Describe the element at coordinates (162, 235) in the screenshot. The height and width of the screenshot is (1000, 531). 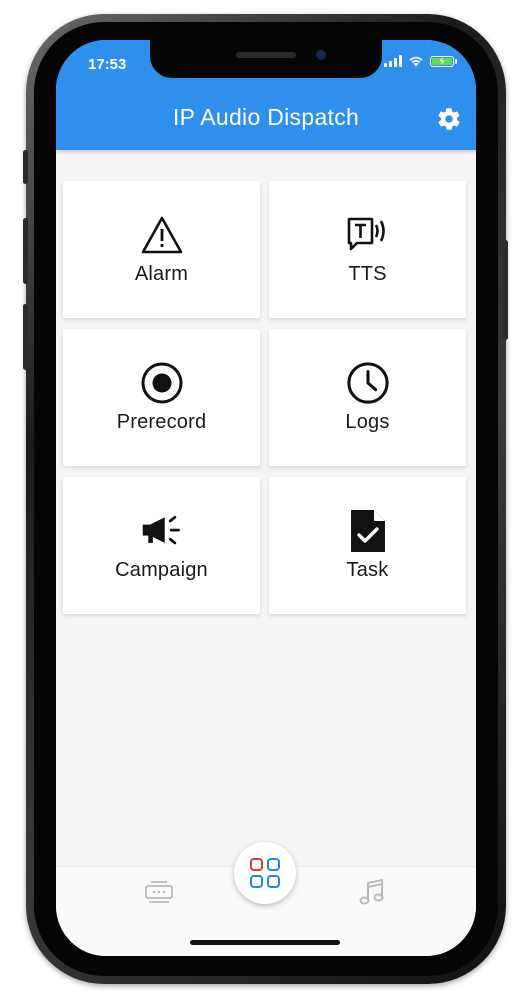
I see `warning-triangle-icon` at that location.